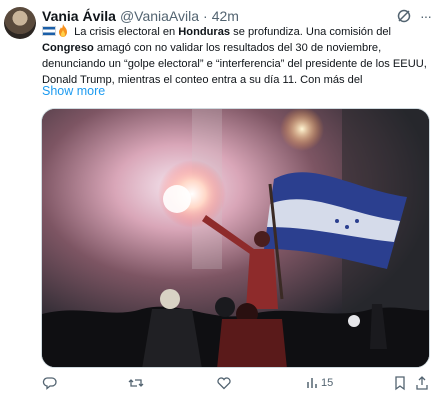 The width and height of the screenshot is (438, 401). I want to click on share-icon, so click(422, 383).